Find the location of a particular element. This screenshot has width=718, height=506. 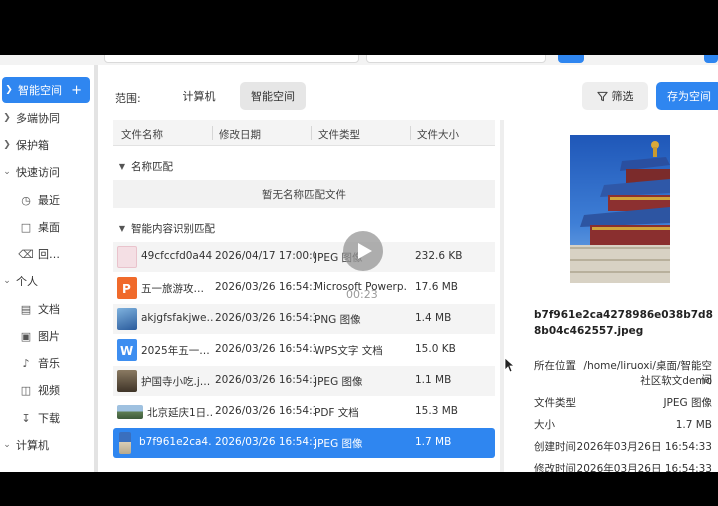

file-type: JPEG 图像 is located at coordinates (338, 444).